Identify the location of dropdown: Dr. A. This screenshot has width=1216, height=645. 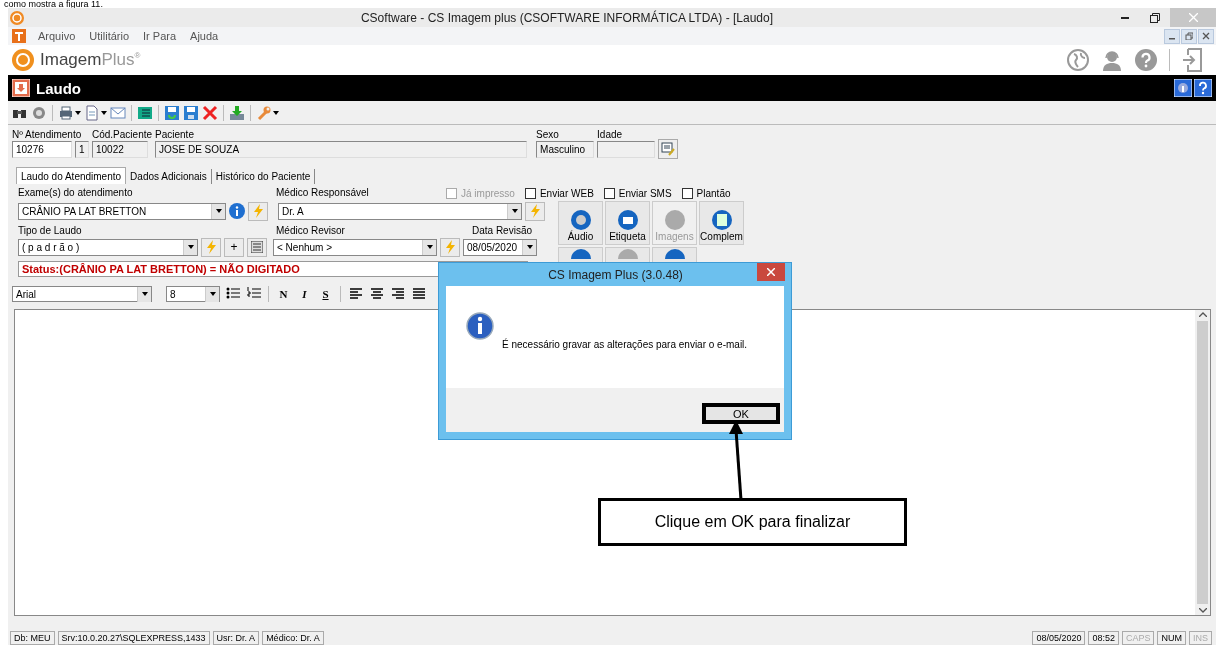
(400, 211).